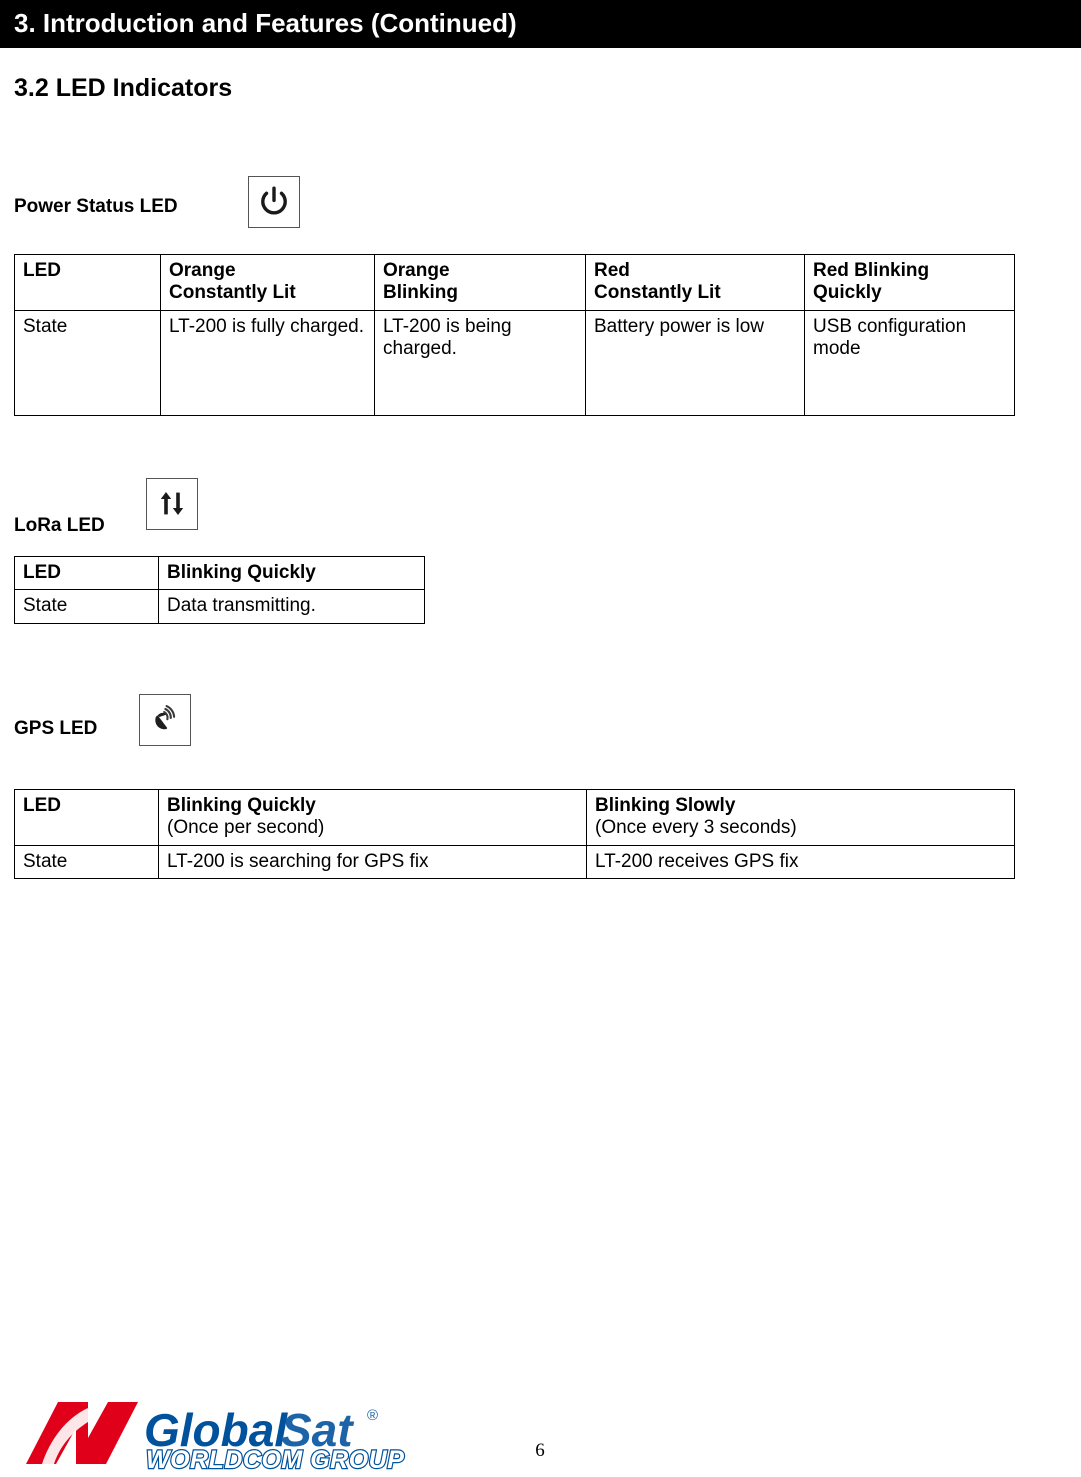 The width and height of the screenshot is (1081, 1477). What do you see at coordinates (59, 525) in the screenshot?
I see `lora-led-label: LoRa LED` at bounding box center [59, 525].